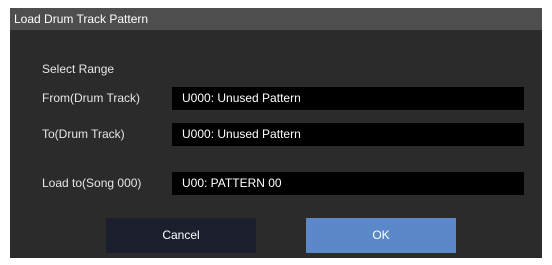 This screenshot has width=552, height=265. Describe the element at coordinates (181, 235) in the screenshot. I see `cancel-button: Cancel` at that location.